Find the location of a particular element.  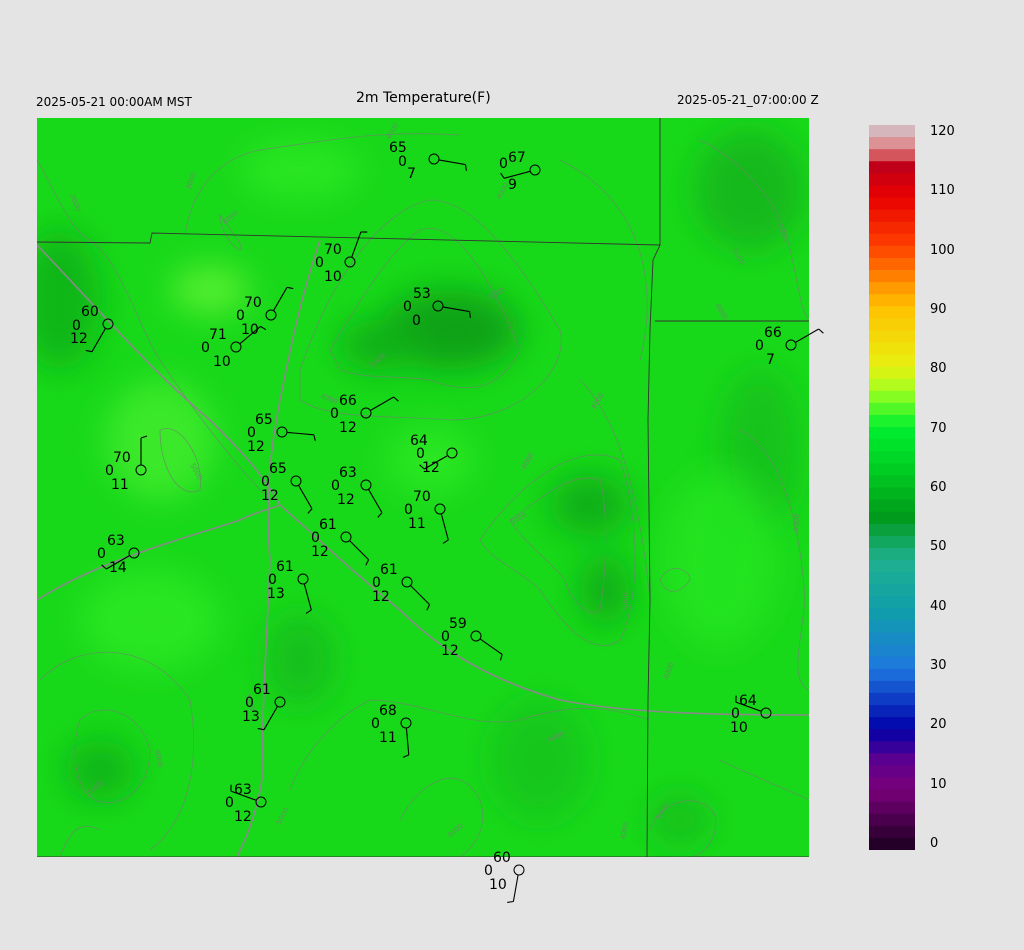

colorbar-label: 0 is located at coordinates (934, 843).